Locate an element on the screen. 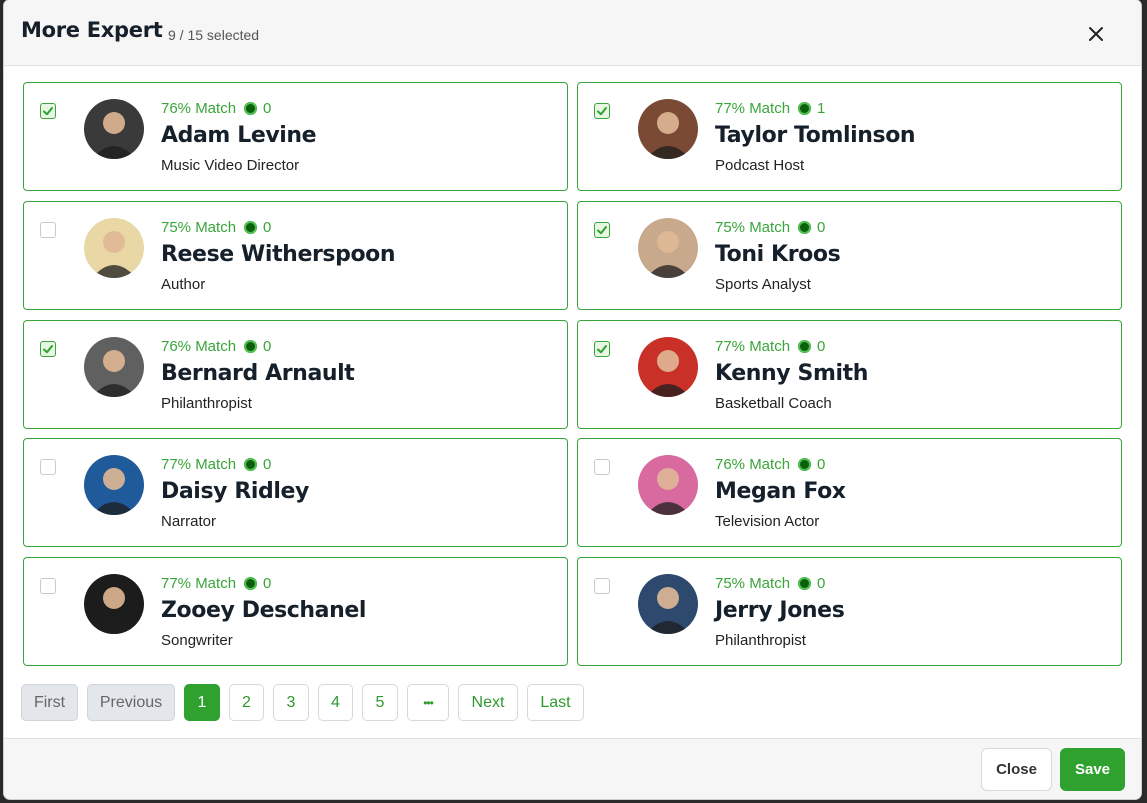 Image resolution: width=1147 pixels, height=803 pixels. expert-card: 77% Match 0 Zooey Deschanel Songwriter is located at coordinates (295, 611).